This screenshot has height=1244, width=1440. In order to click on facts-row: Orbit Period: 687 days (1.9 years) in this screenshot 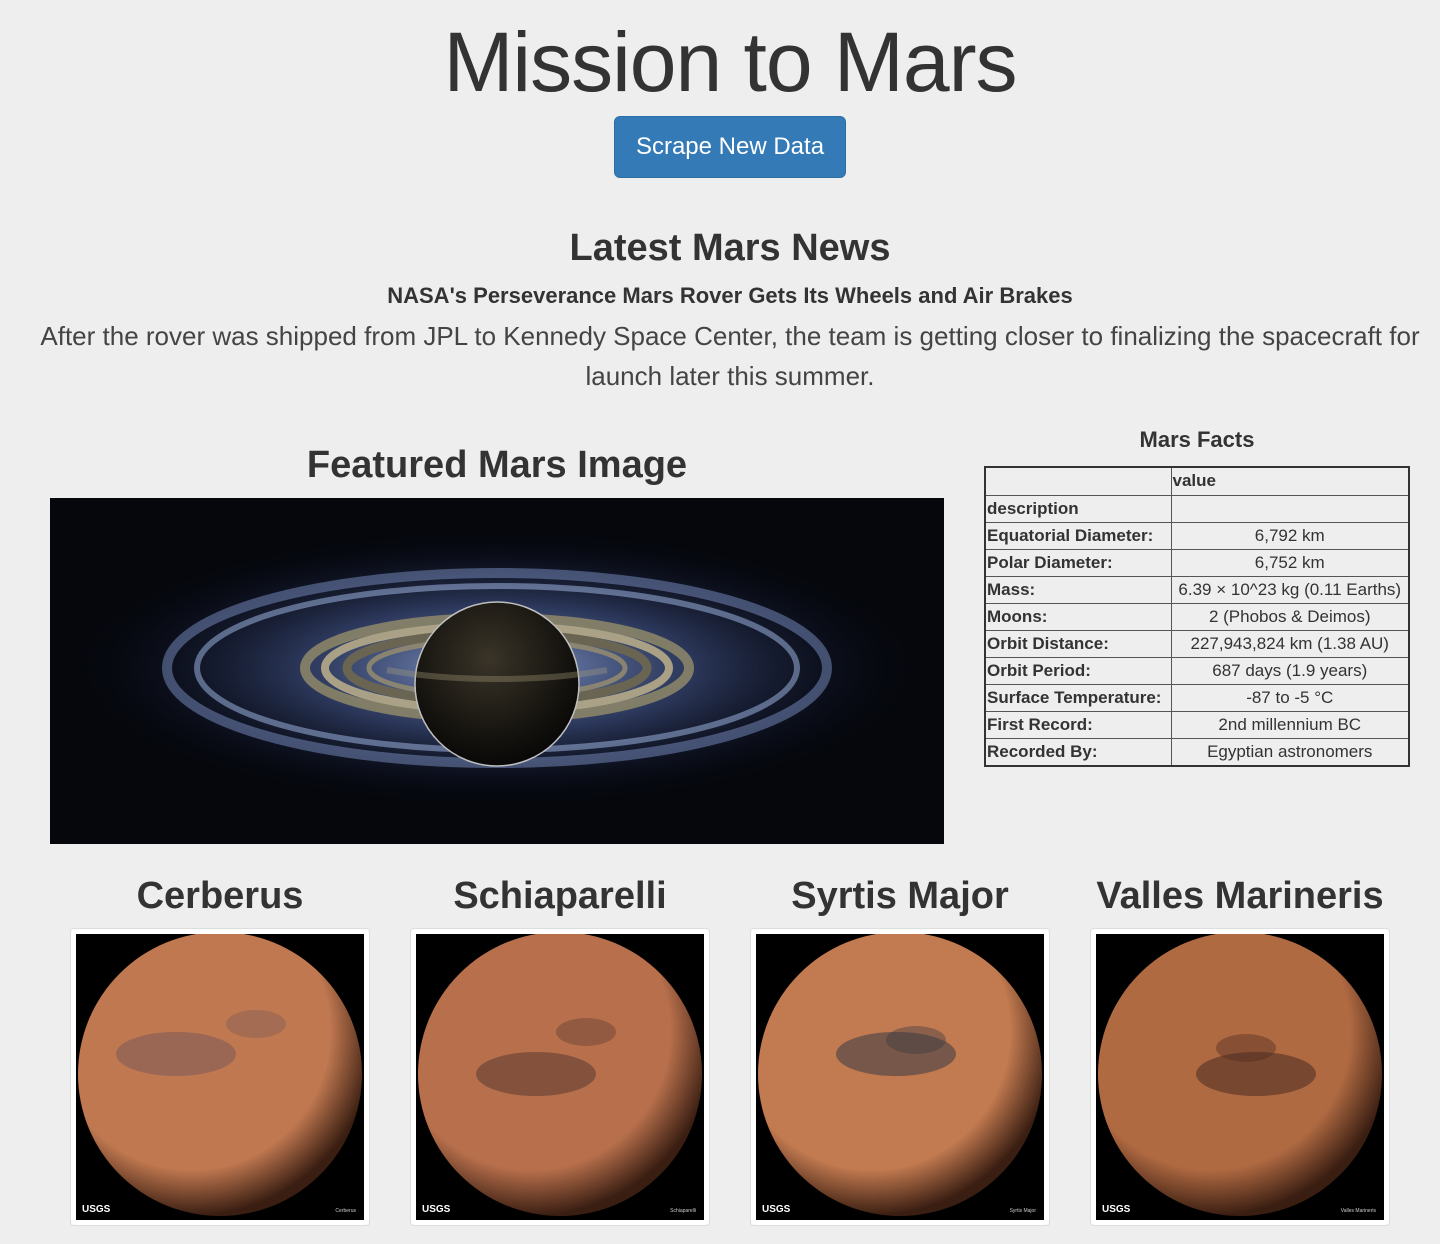, I will do `click(1197, 670)`.